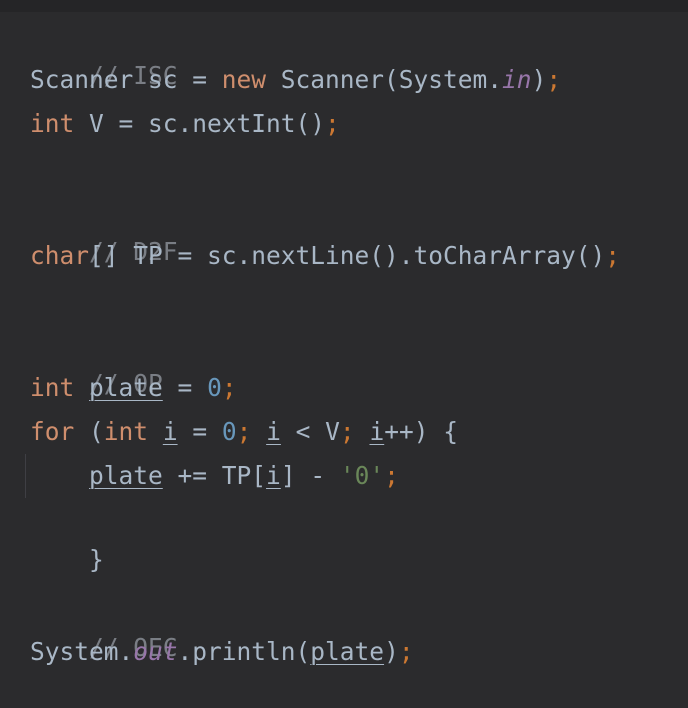  I want to click on code-token: ] -, so click(310, 475).